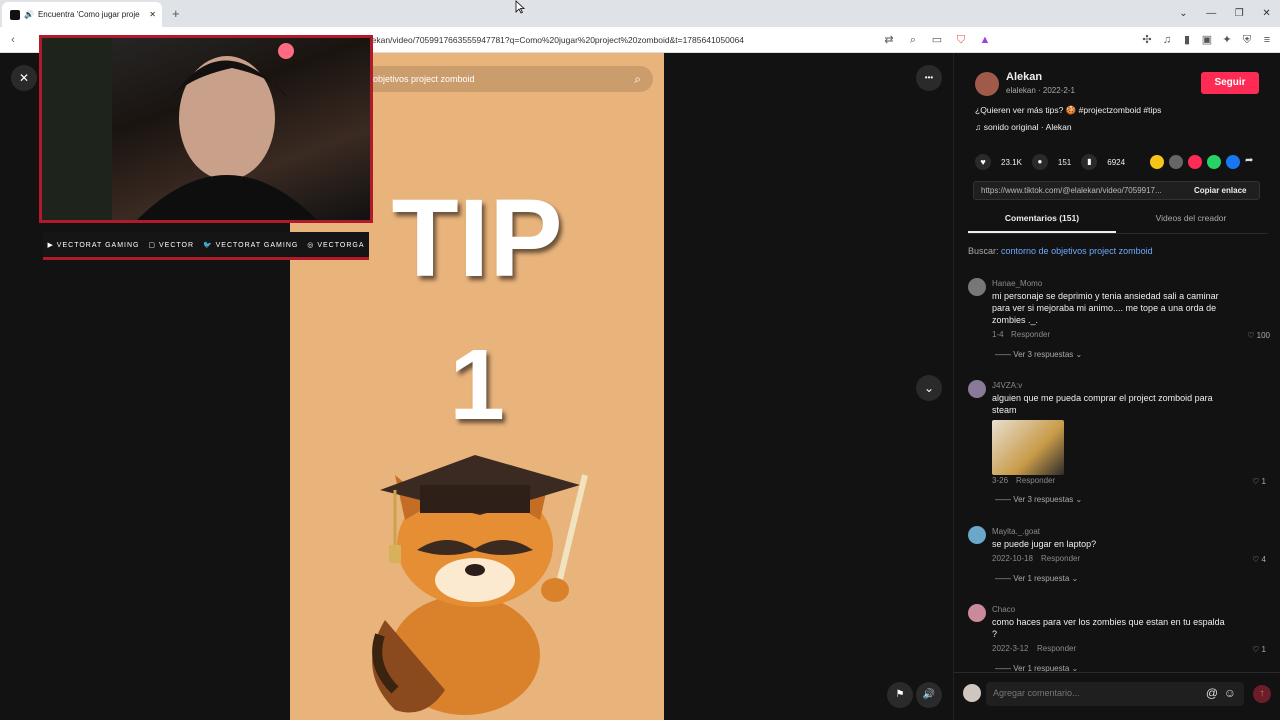 The height and width of the screenshot is (720, 1280). Describe the element at coordinates (1233, 162) in the screenshot. I see `facebook-icon` at that location.